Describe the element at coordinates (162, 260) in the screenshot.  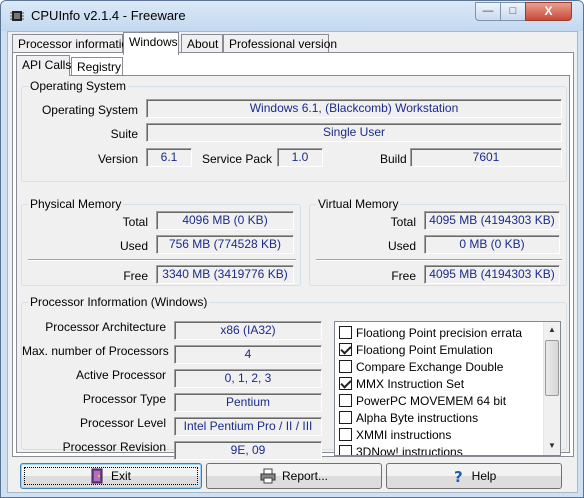
I see `physical-separator` at that location.